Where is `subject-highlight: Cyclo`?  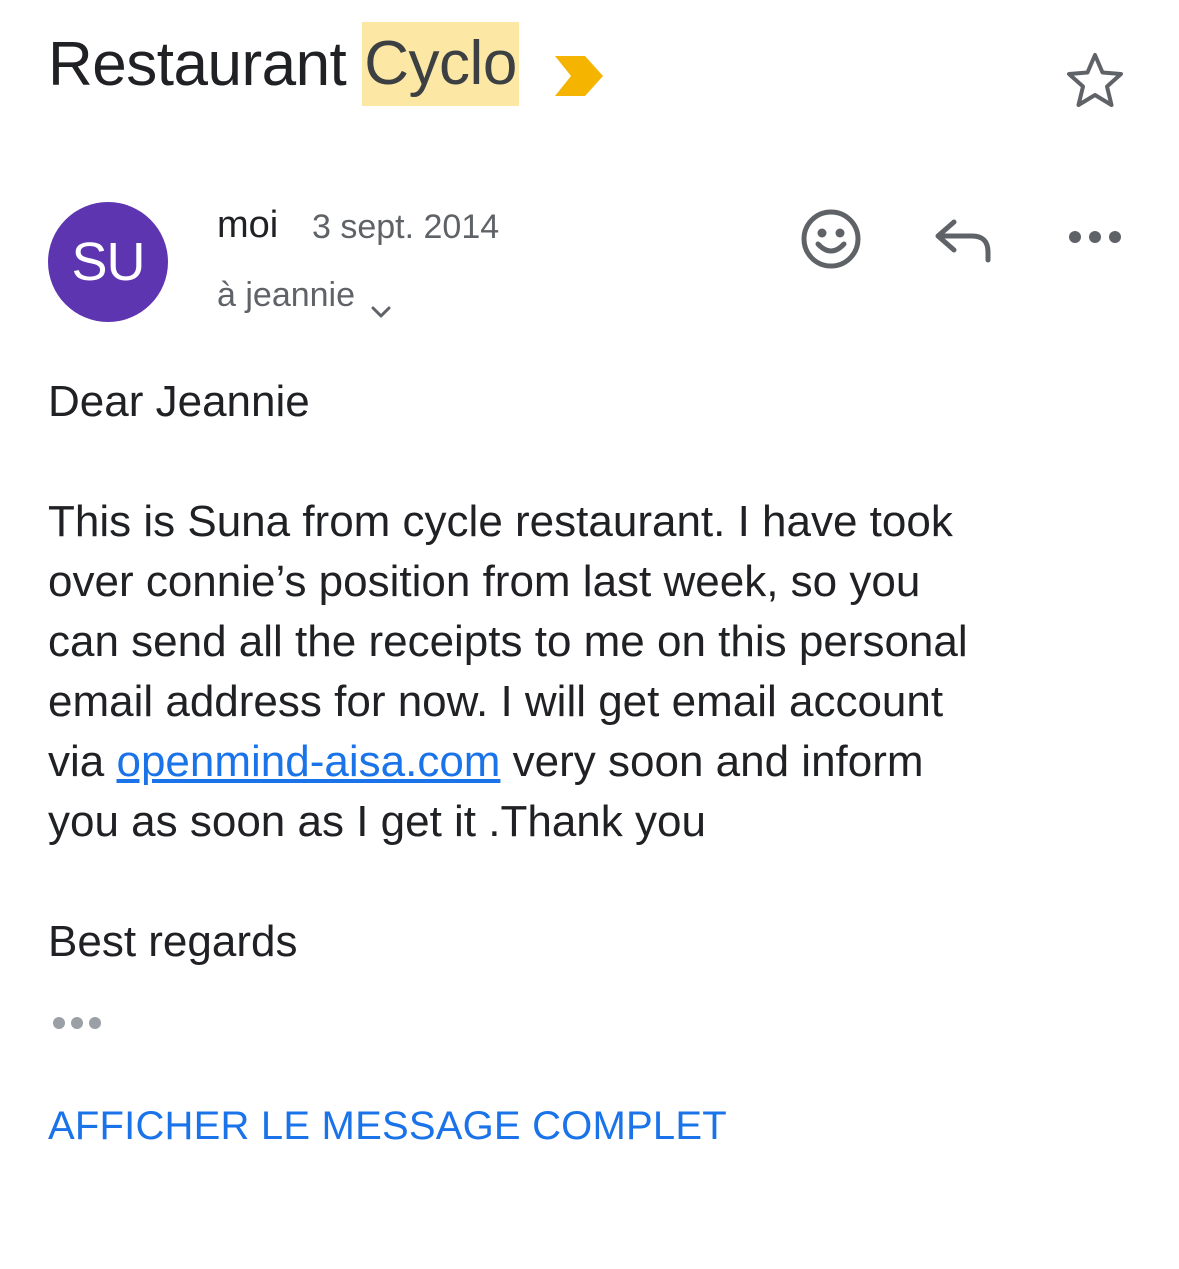 subject-highlight: Cyclo is located at coordinates (440, 64).